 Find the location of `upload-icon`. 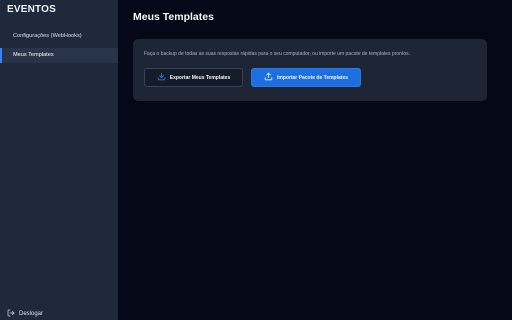

upload-icon is located at coordinates (268, 77).